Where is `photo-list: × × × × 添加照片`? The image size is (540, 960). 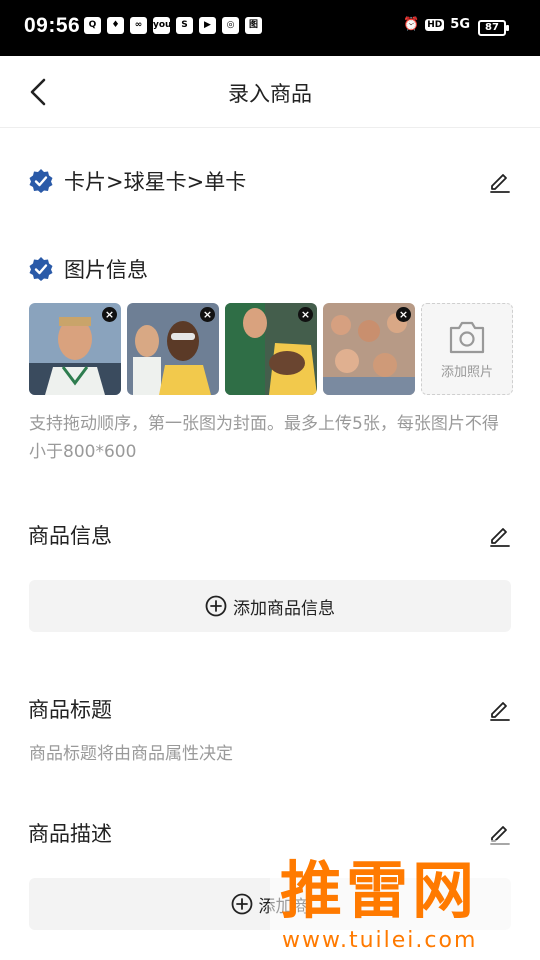 photo-list: × × × × 添加照片 is located at coordinates (271, 349).